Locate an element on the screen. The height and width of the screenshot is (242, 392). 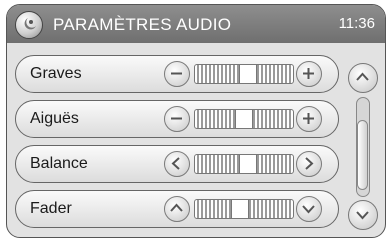
scrollbar-track is located at coordinates (363, 147).